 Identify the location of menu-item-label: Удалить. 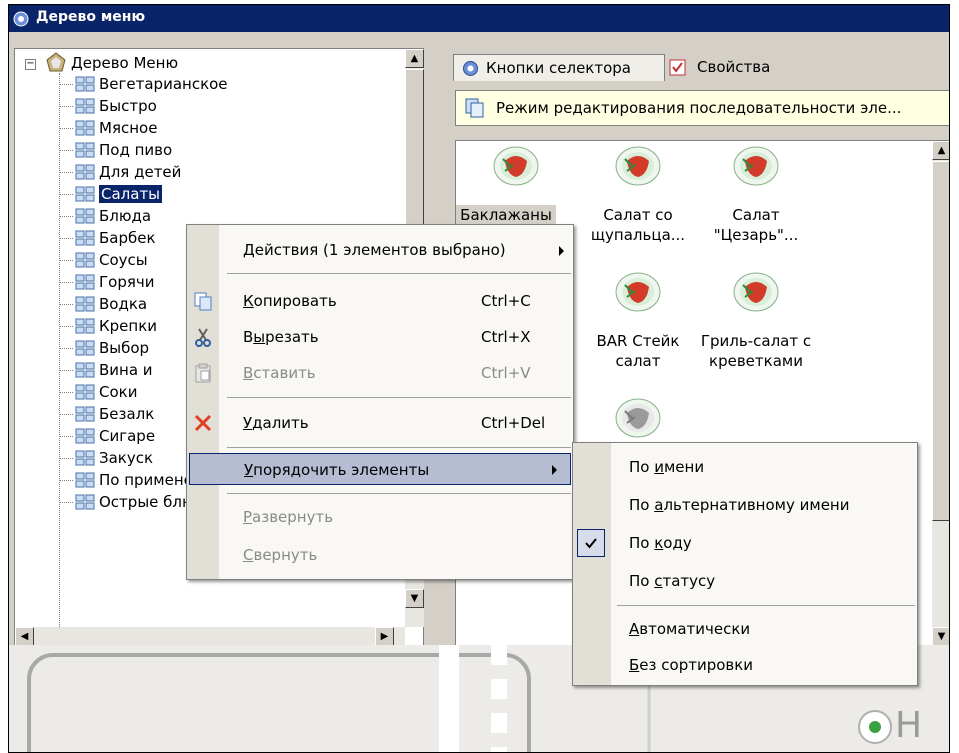
(276, 423).